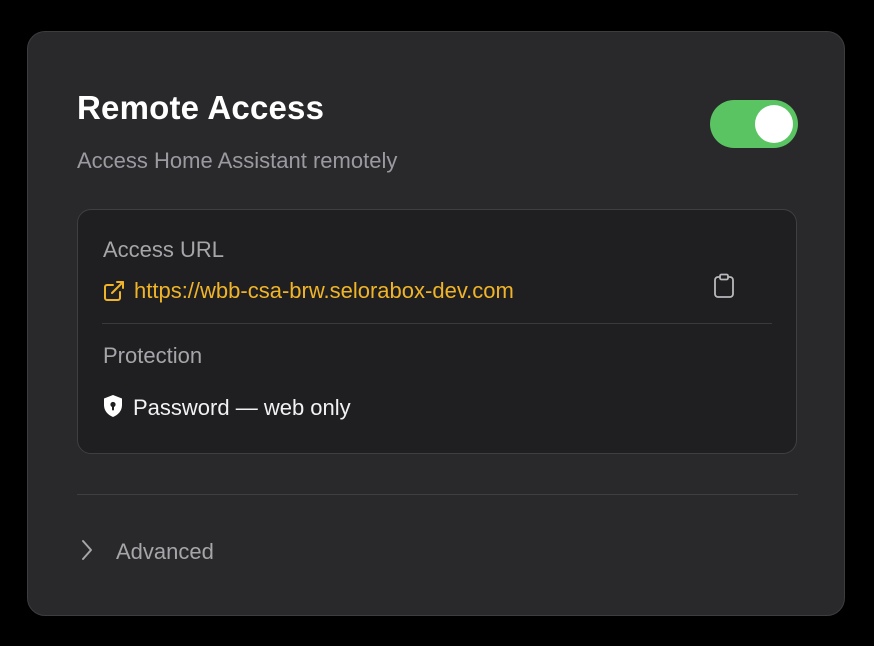 This screenshot has height=646, width=874. I want to click on section-divider, so click(437, 494).